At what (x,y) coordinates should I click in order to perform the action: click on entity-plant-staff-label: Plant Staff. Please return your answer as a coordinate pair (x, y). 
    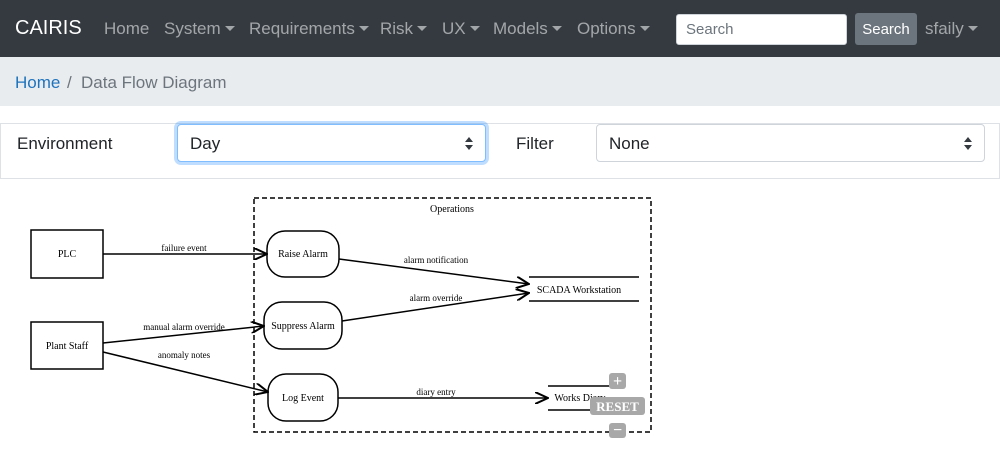
    Looking at the image, I should click on (67, 346).